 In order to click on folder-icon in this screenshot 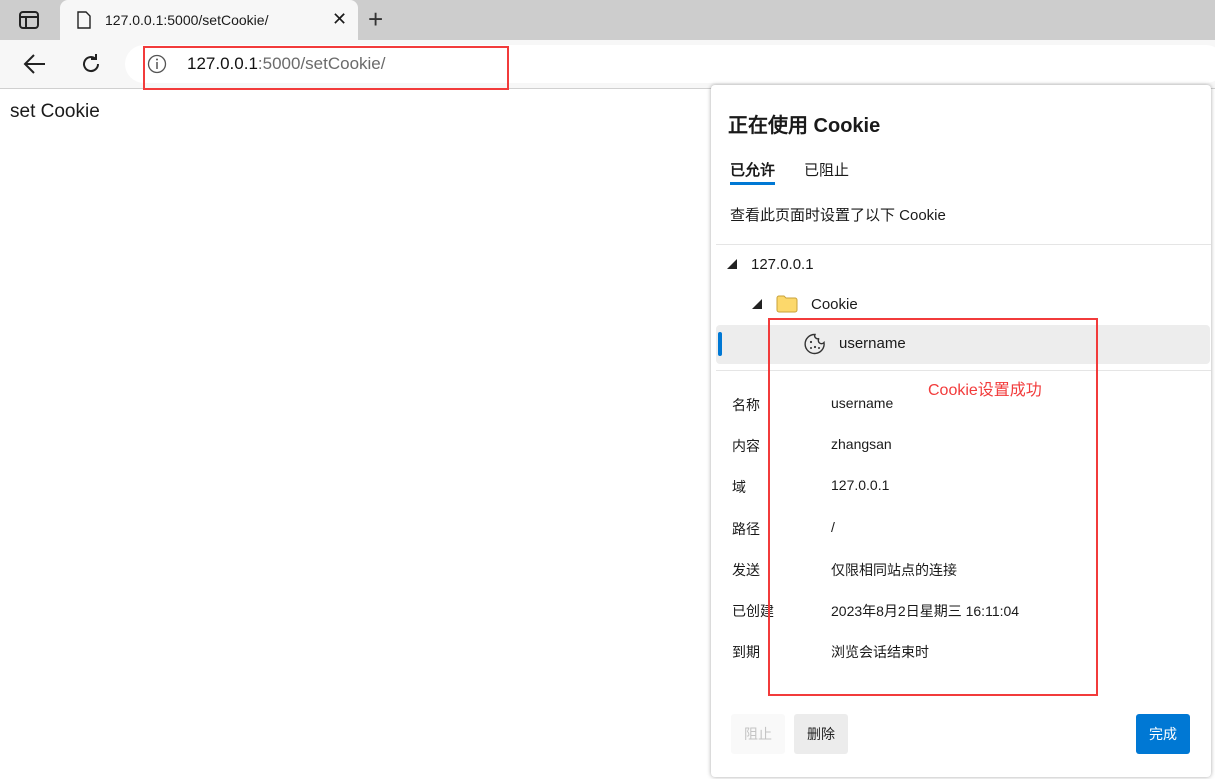, I will do `click(787, 304)`.